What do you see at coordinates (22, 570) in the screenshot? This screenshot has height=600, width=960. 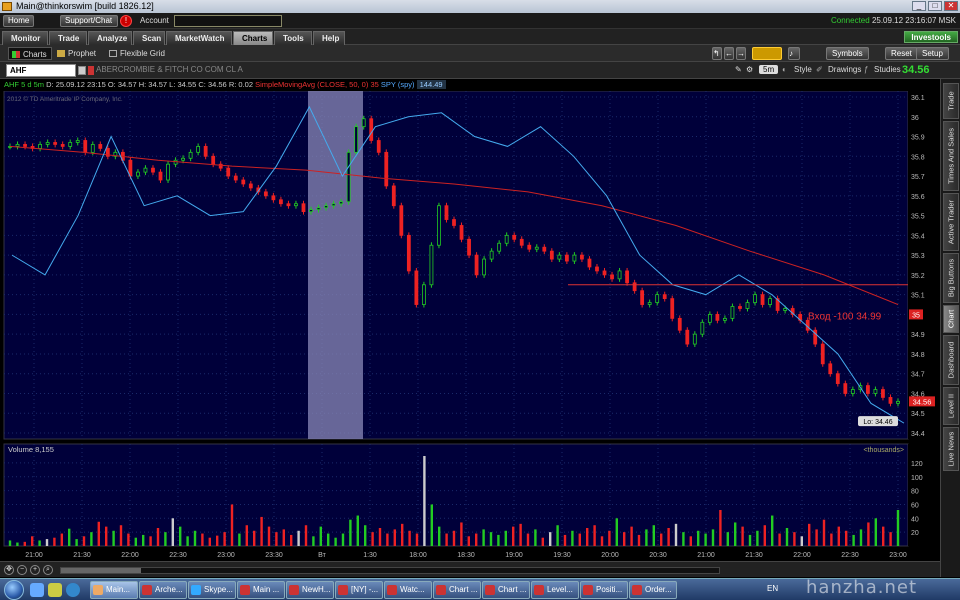 I see `zoom-out-icon: −` at bounding box center [22, 570].